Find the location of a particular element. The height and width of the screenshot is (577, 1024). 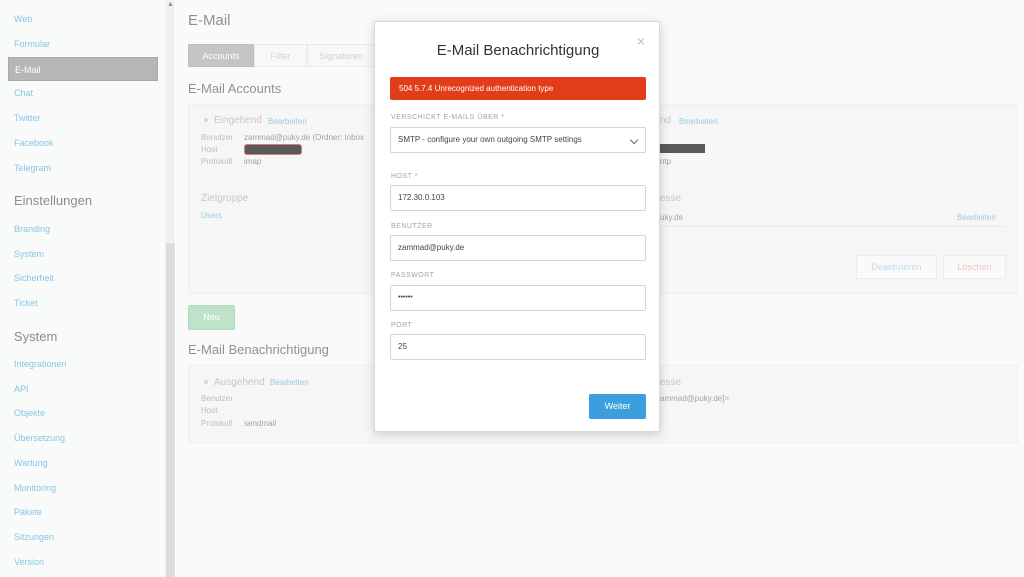

host-label: HOST * is located at coordinates (404, 176).